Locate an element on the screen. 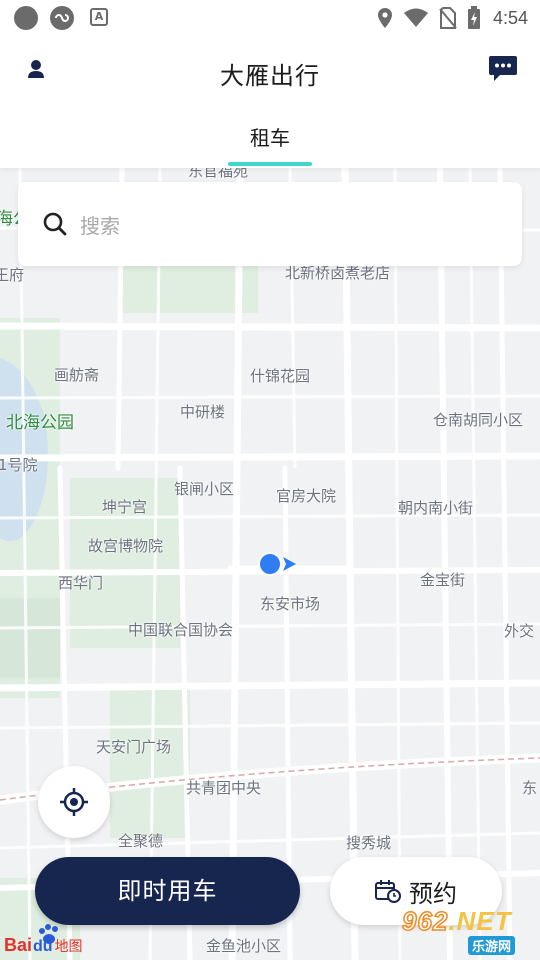  map-label: 朝内南小街 is located at coordinates (436, 508).